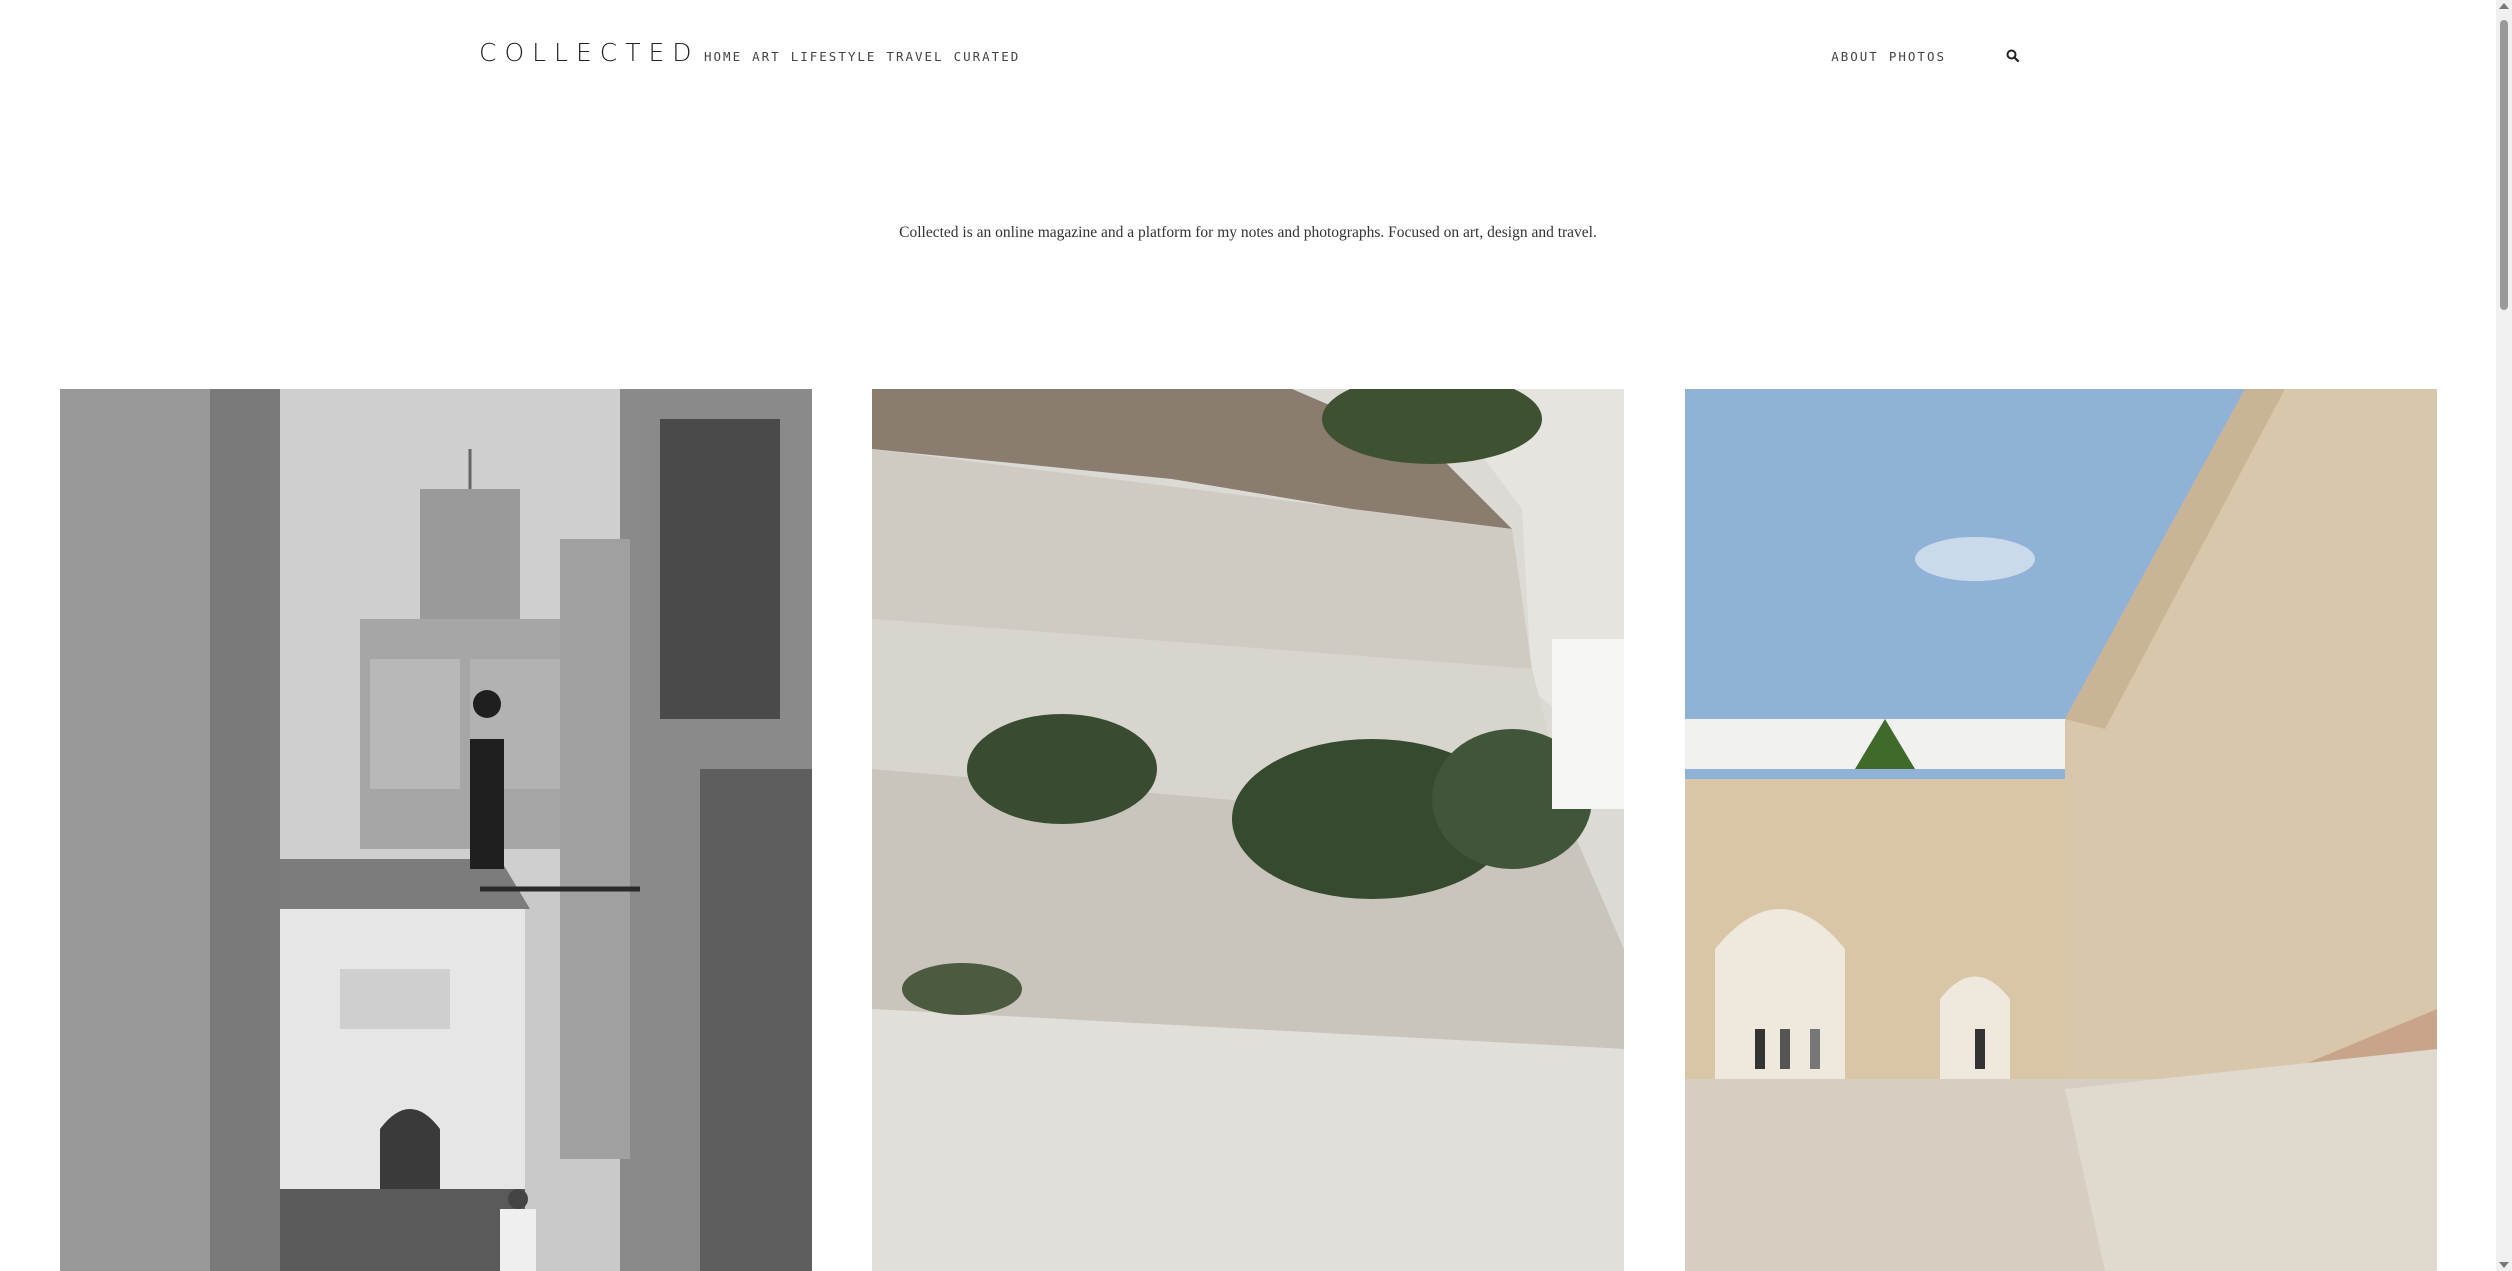  What do you see at coordinates (914, 56) in the screenshot?
I see `nav-travel: TRAVEL` at bounding box center [914, 56].